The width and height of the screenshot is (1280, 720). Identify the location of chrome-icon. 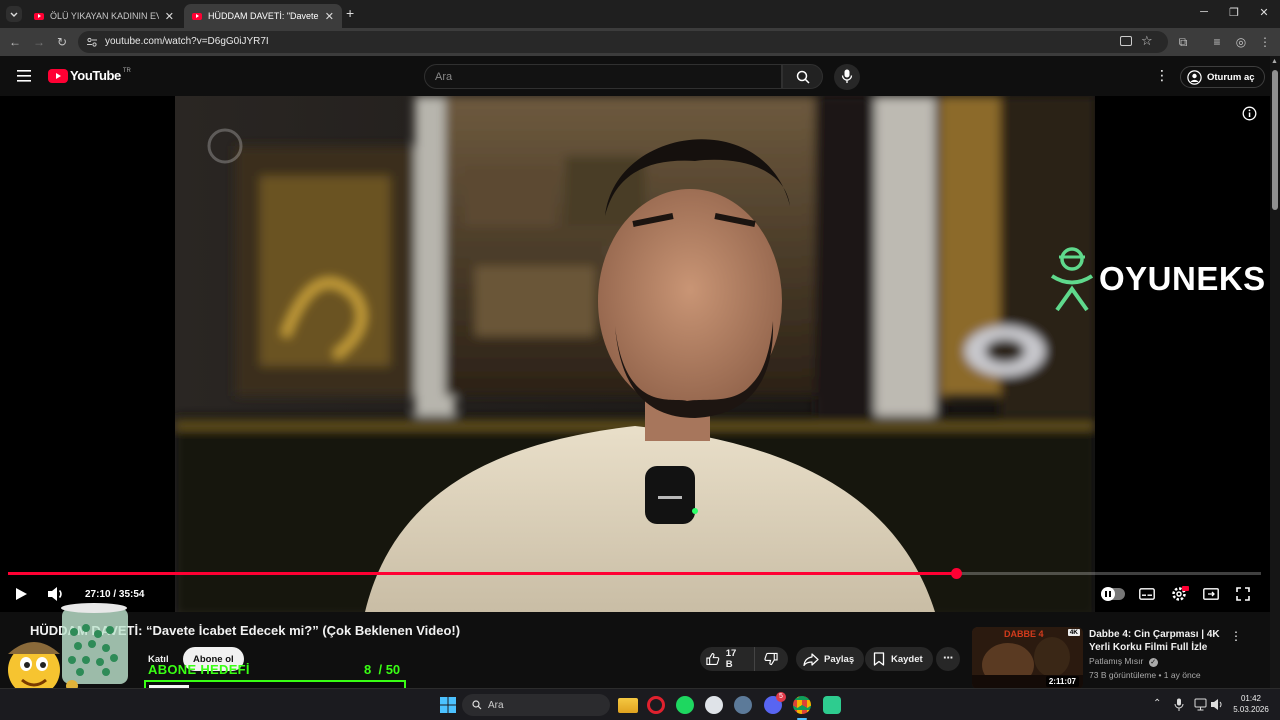
(802, 705).